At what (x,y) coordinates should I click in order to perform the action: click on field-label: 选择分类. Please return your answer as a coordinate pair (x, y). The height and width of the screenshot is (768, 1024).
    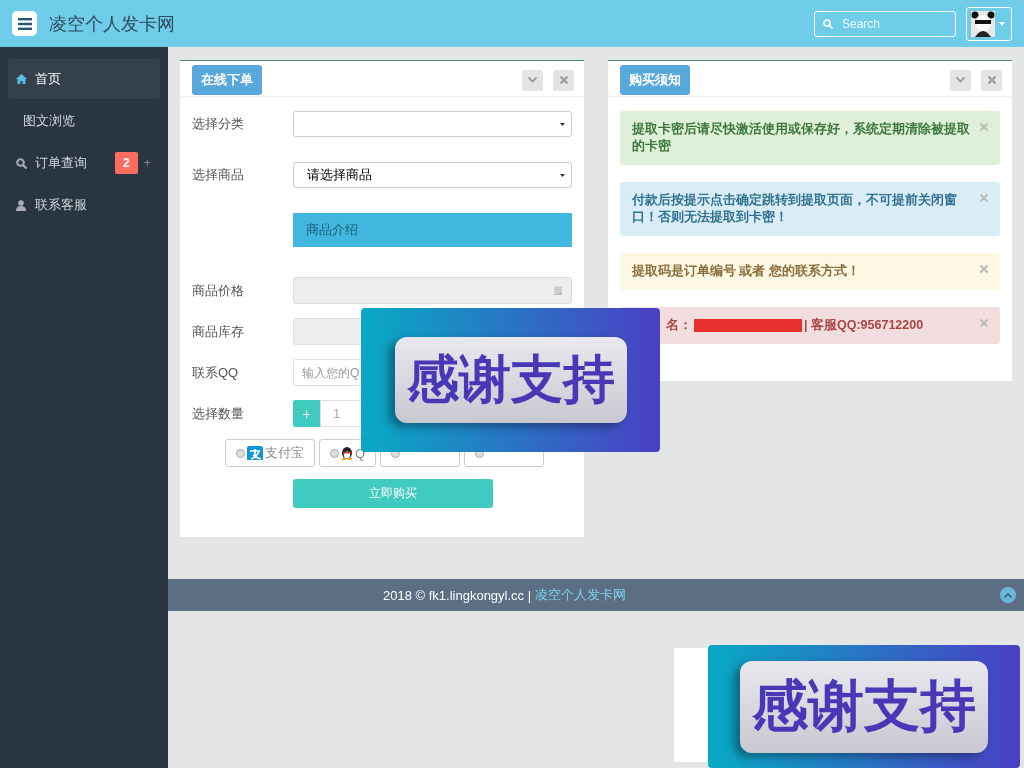
    Looking at the image, I should click on (218, 124).